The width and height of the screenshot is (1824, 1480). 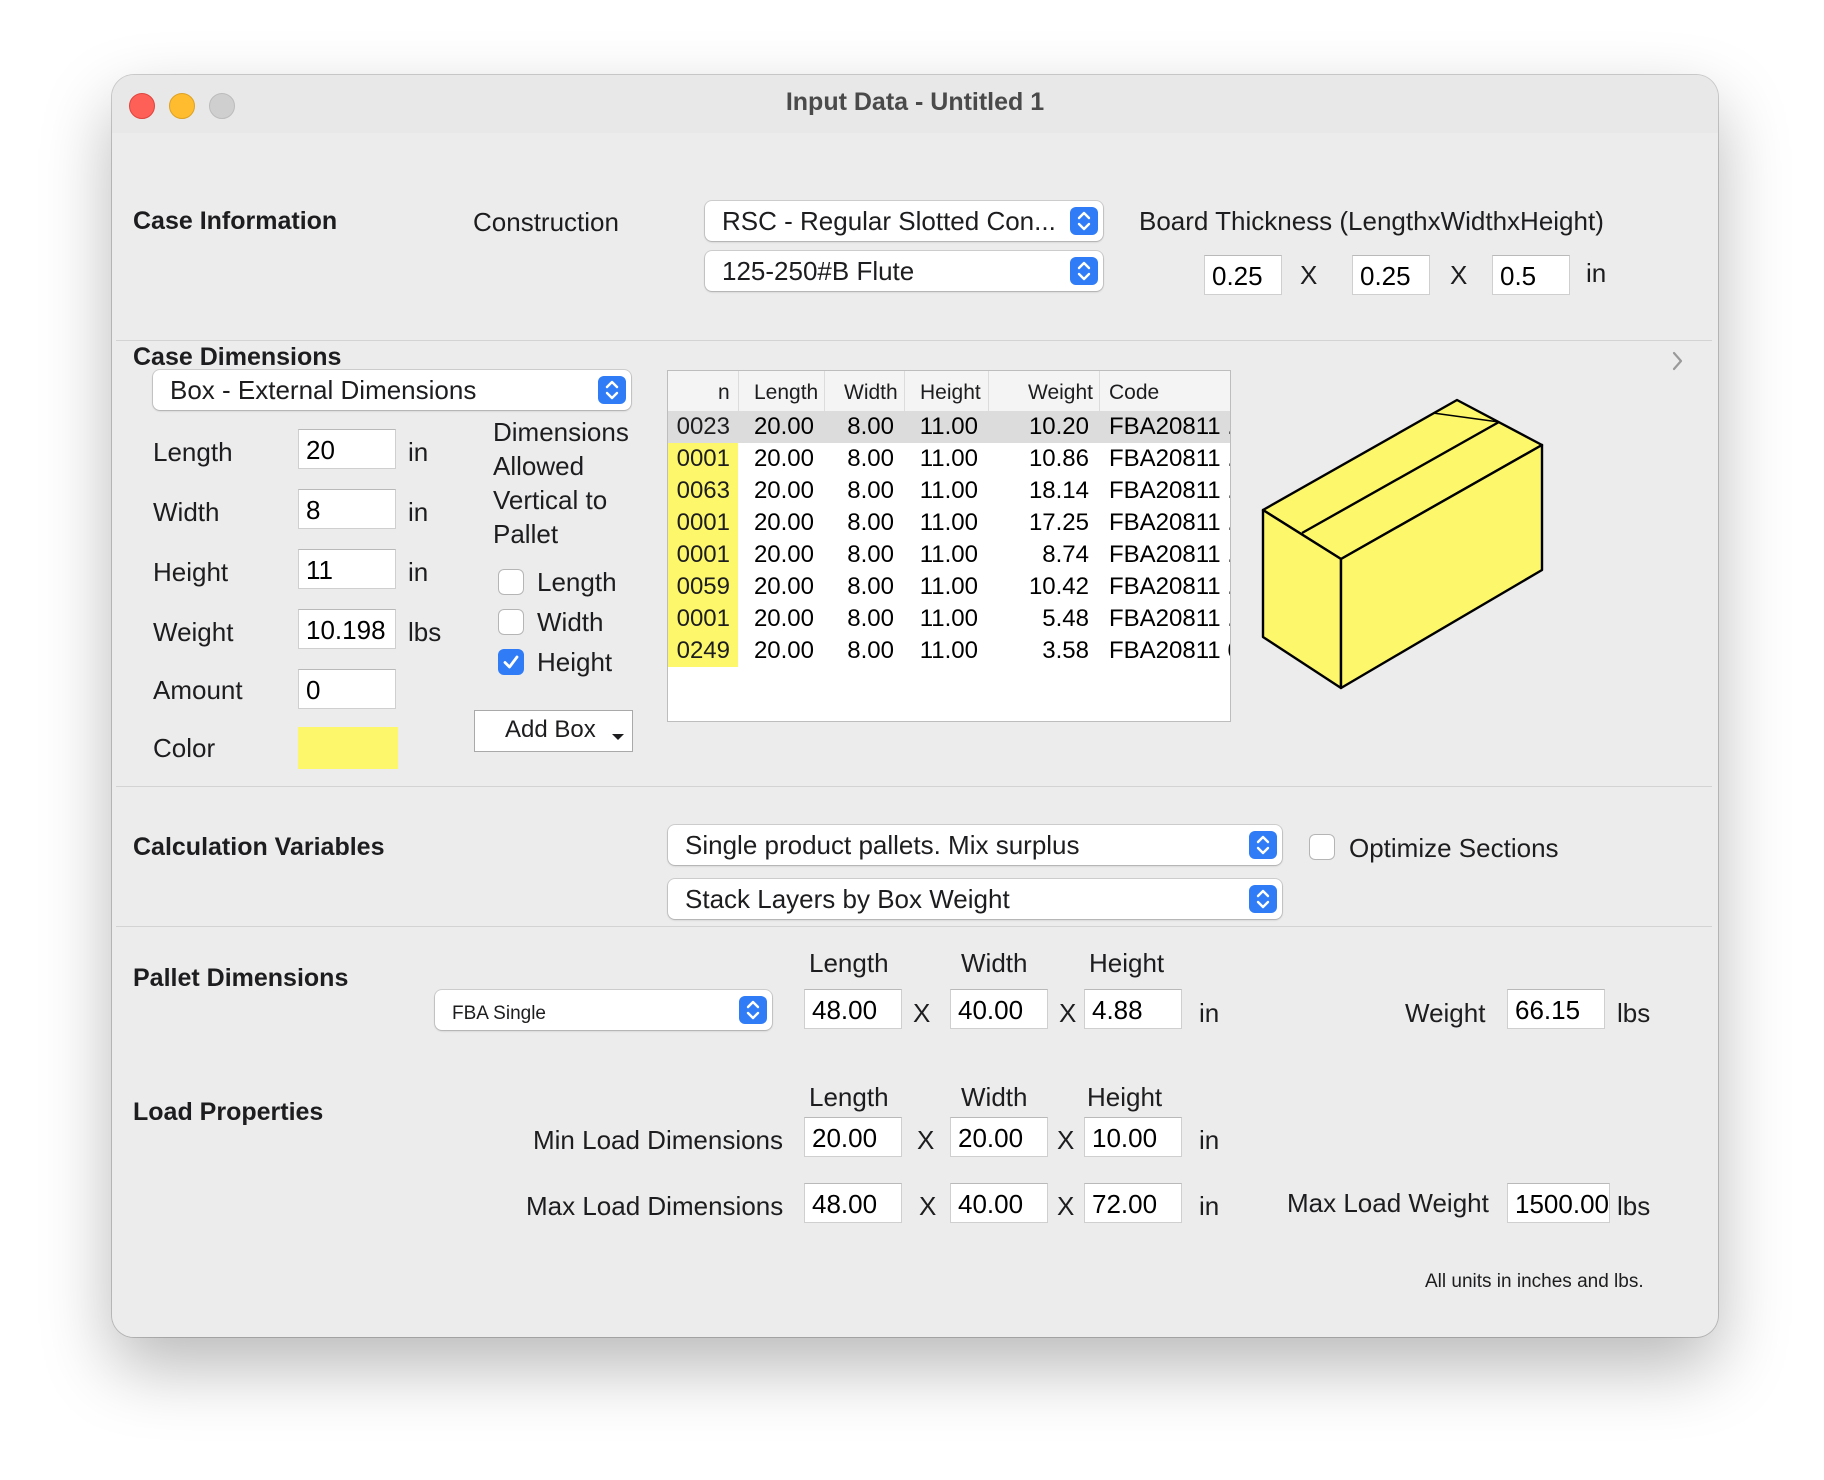 I want to click on add-box-label: Add Box, so click(x=550, y=729).